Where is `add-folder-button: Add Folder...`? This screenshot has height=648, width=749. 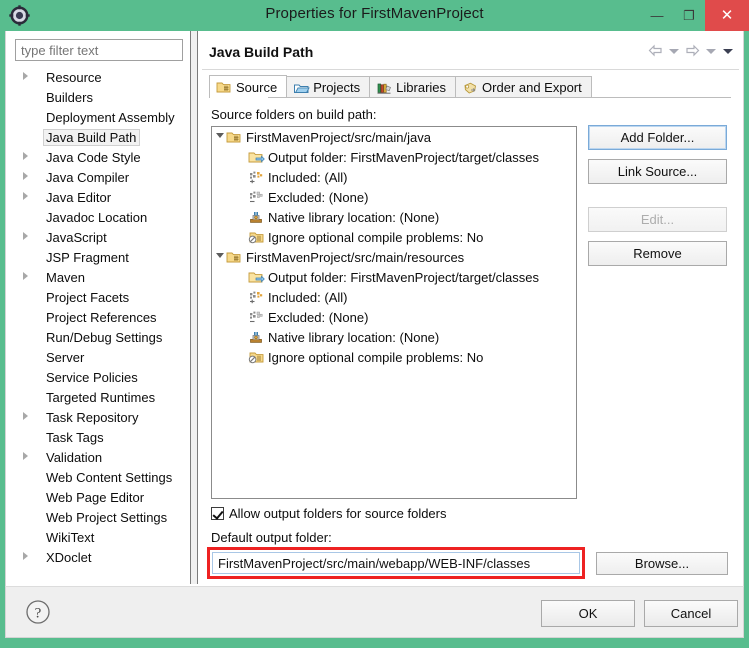 add-folder-button: Add Folder... is located at coordinates (657, 137).